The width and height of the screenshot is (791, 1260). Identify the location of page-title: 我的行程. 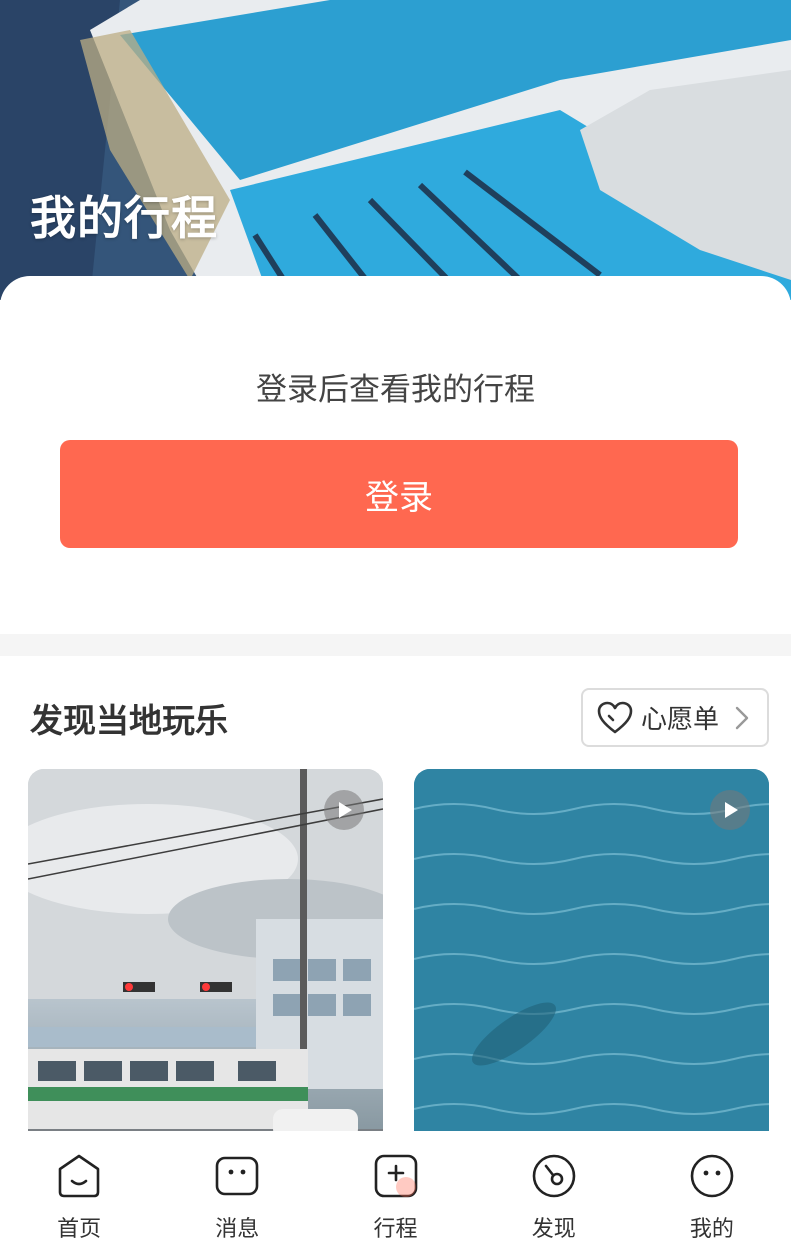
(124, 218).